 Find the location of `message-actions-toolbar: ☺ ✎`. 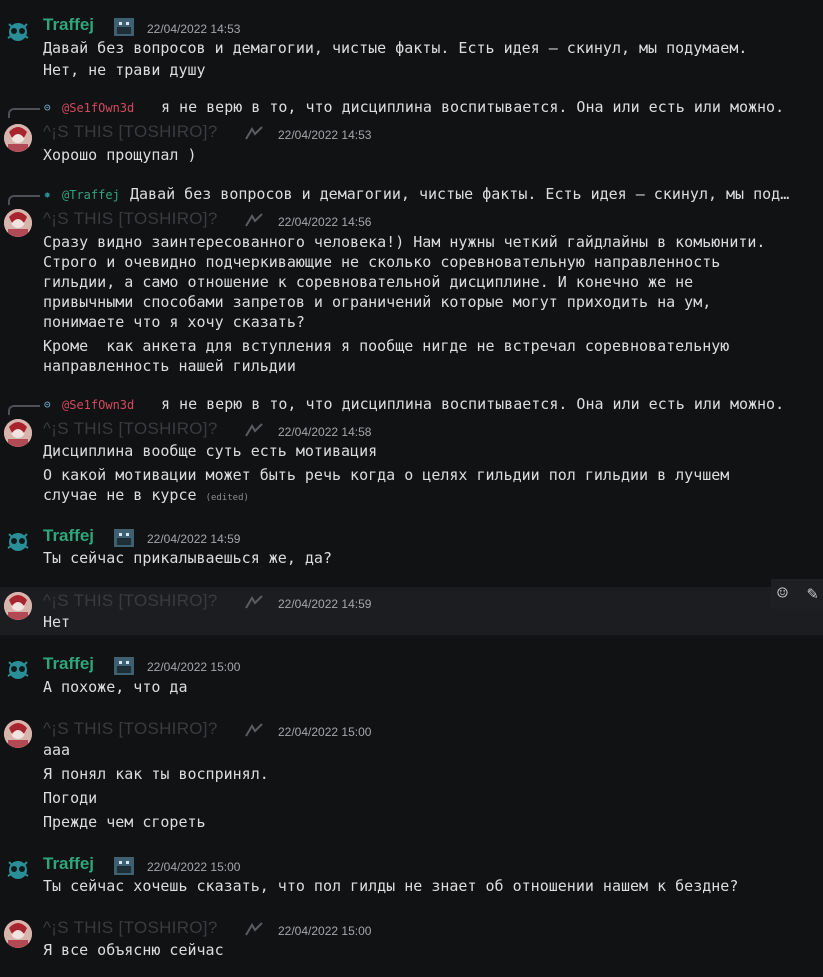

message-actions-toolbar: ☺ ✎ is located at coordinates (797, 594).